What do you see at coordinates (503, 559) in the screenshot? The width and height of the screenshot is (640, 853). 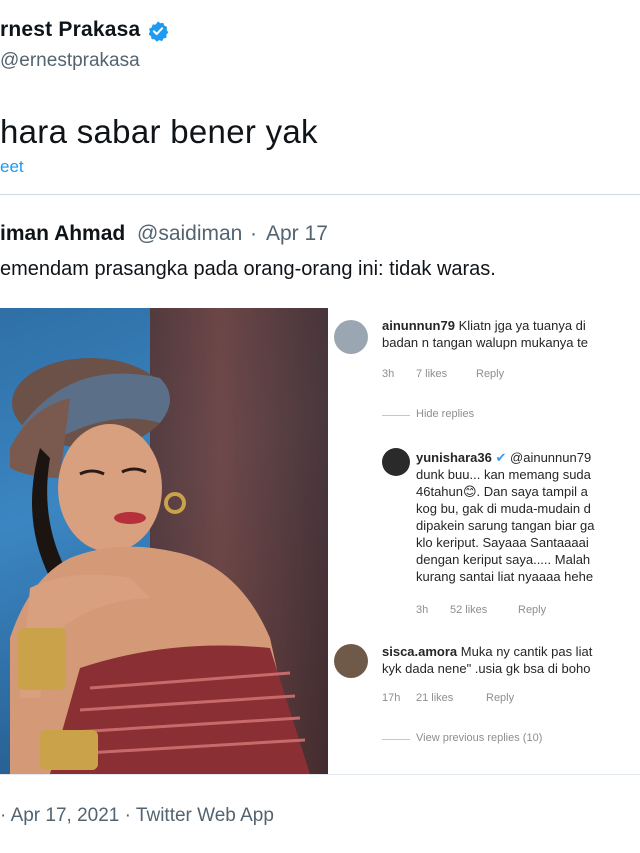 I see `comment-text: dengan keriput saya..... Malah` at bounding box center [503, 559].